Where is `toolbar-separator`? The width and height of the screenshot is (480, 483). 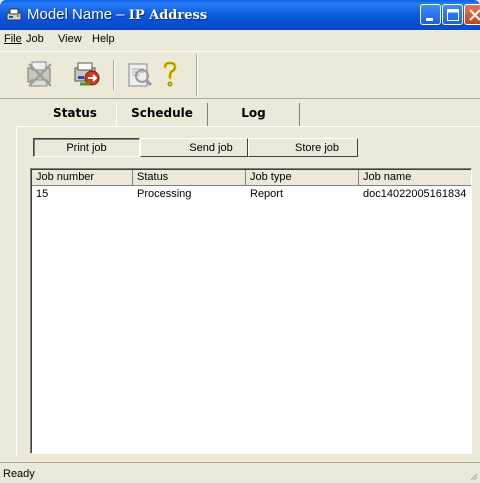 toolbar-separator is located at coordinates (114, 75).